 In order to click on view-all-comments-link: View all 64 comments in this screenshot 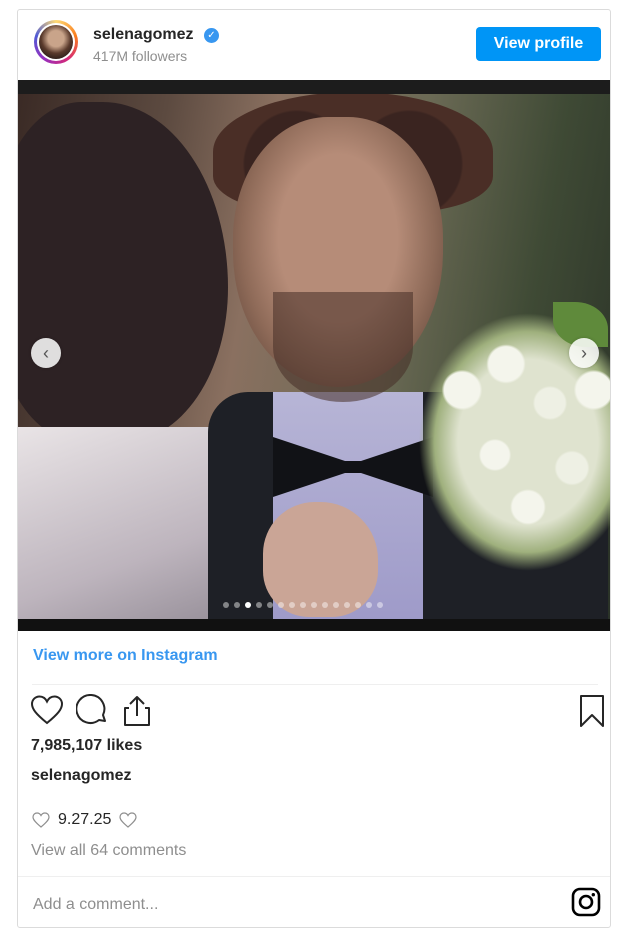, I will do `click(108, 851)`.